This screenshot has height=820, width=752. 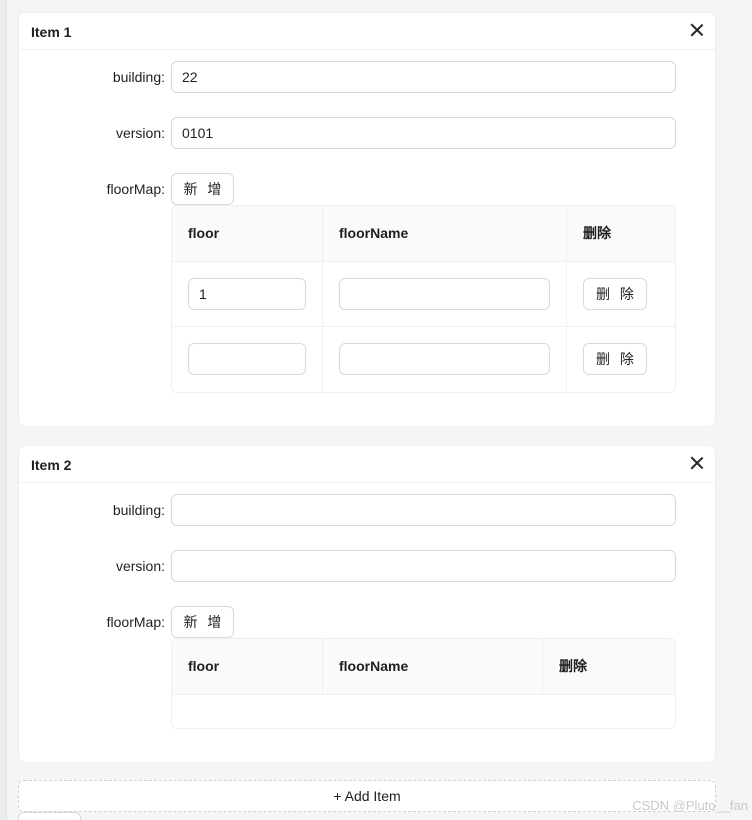 I want to click on building-input, so click(x=423, y=510).